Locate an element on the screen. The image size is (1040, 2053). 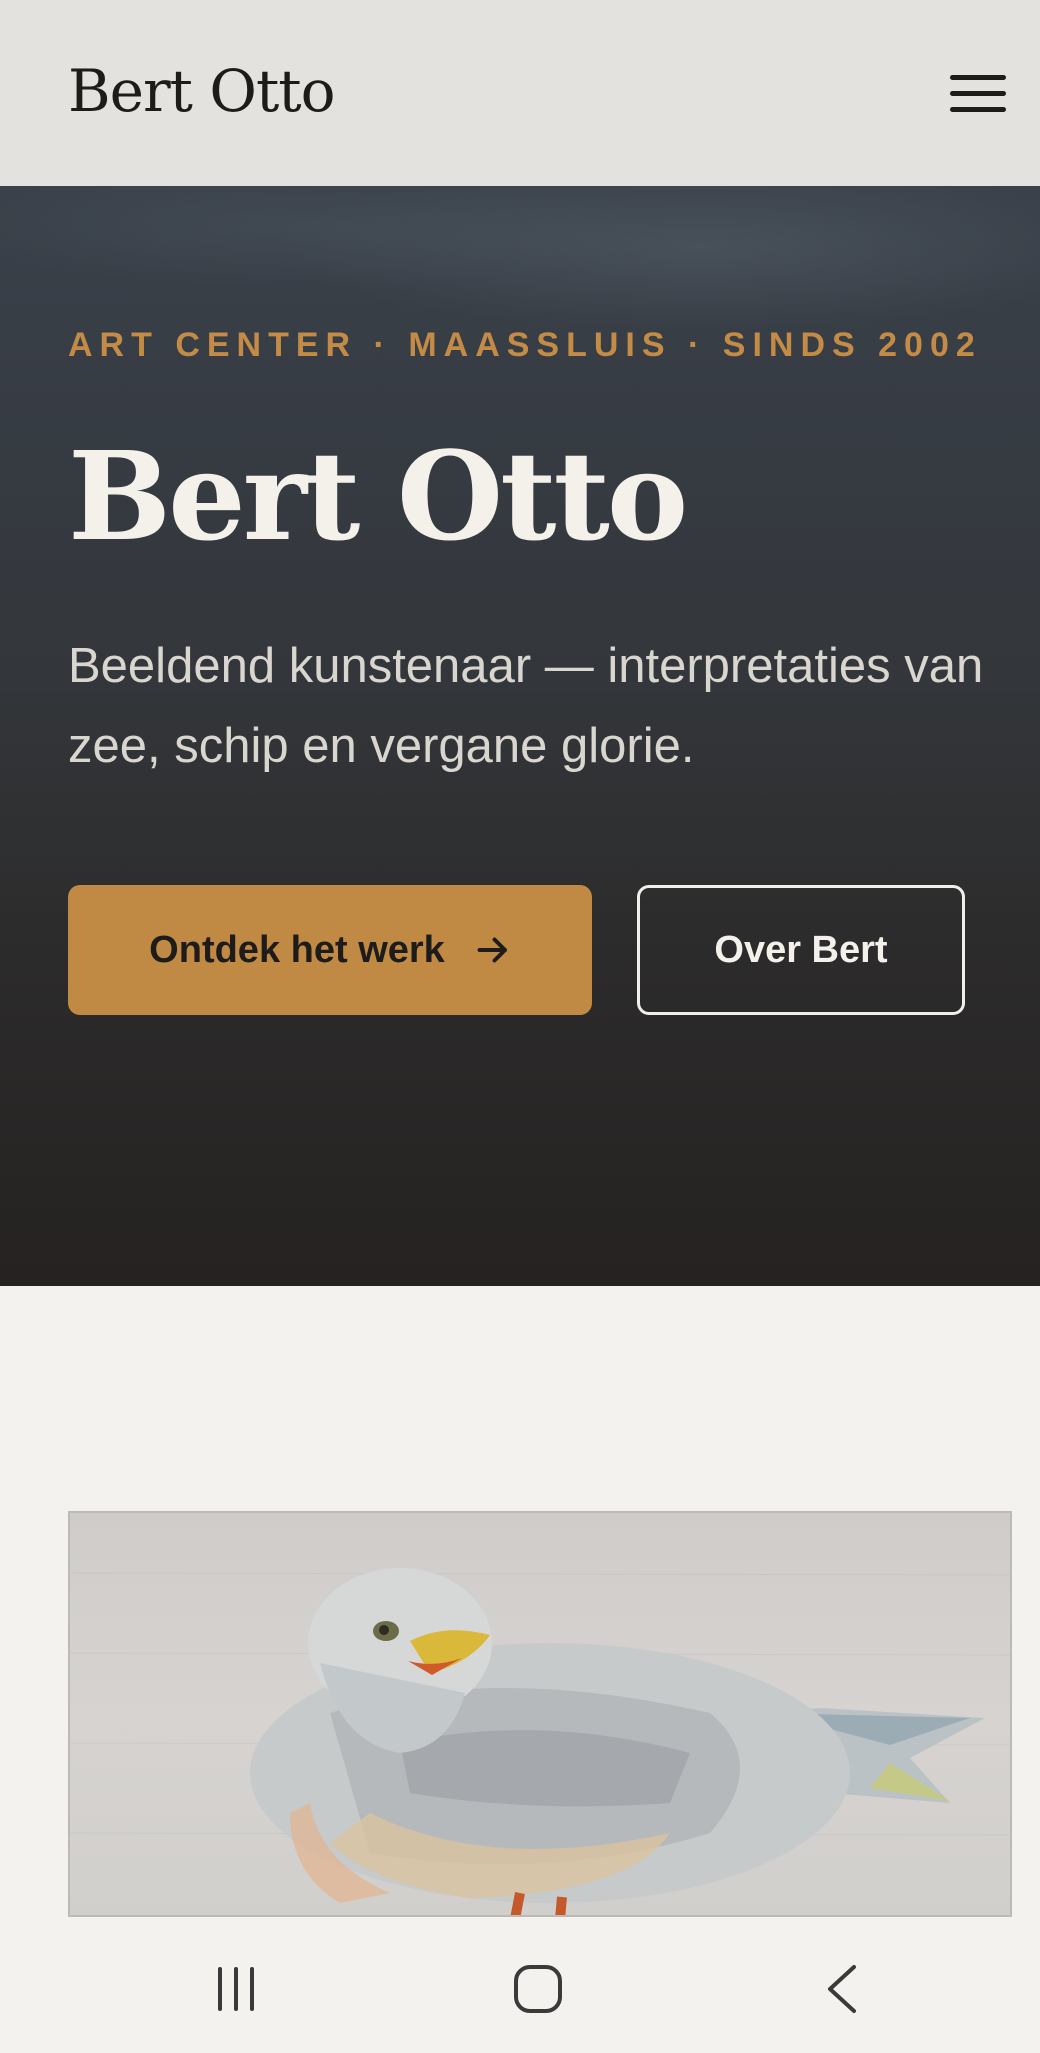
arrow-right-icon is located at coordinates (492, 950).